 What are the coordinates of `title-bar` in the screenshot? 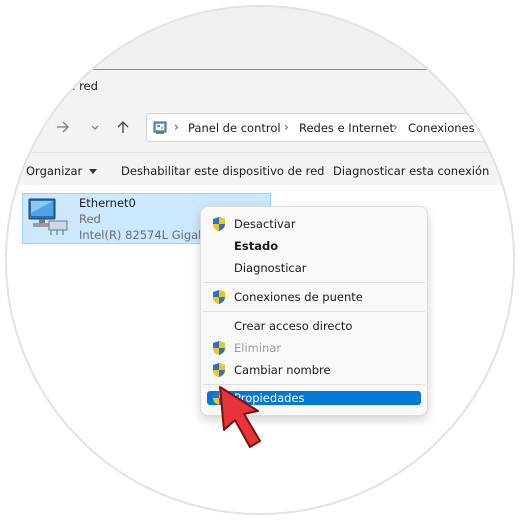 It's located at (260, 37).